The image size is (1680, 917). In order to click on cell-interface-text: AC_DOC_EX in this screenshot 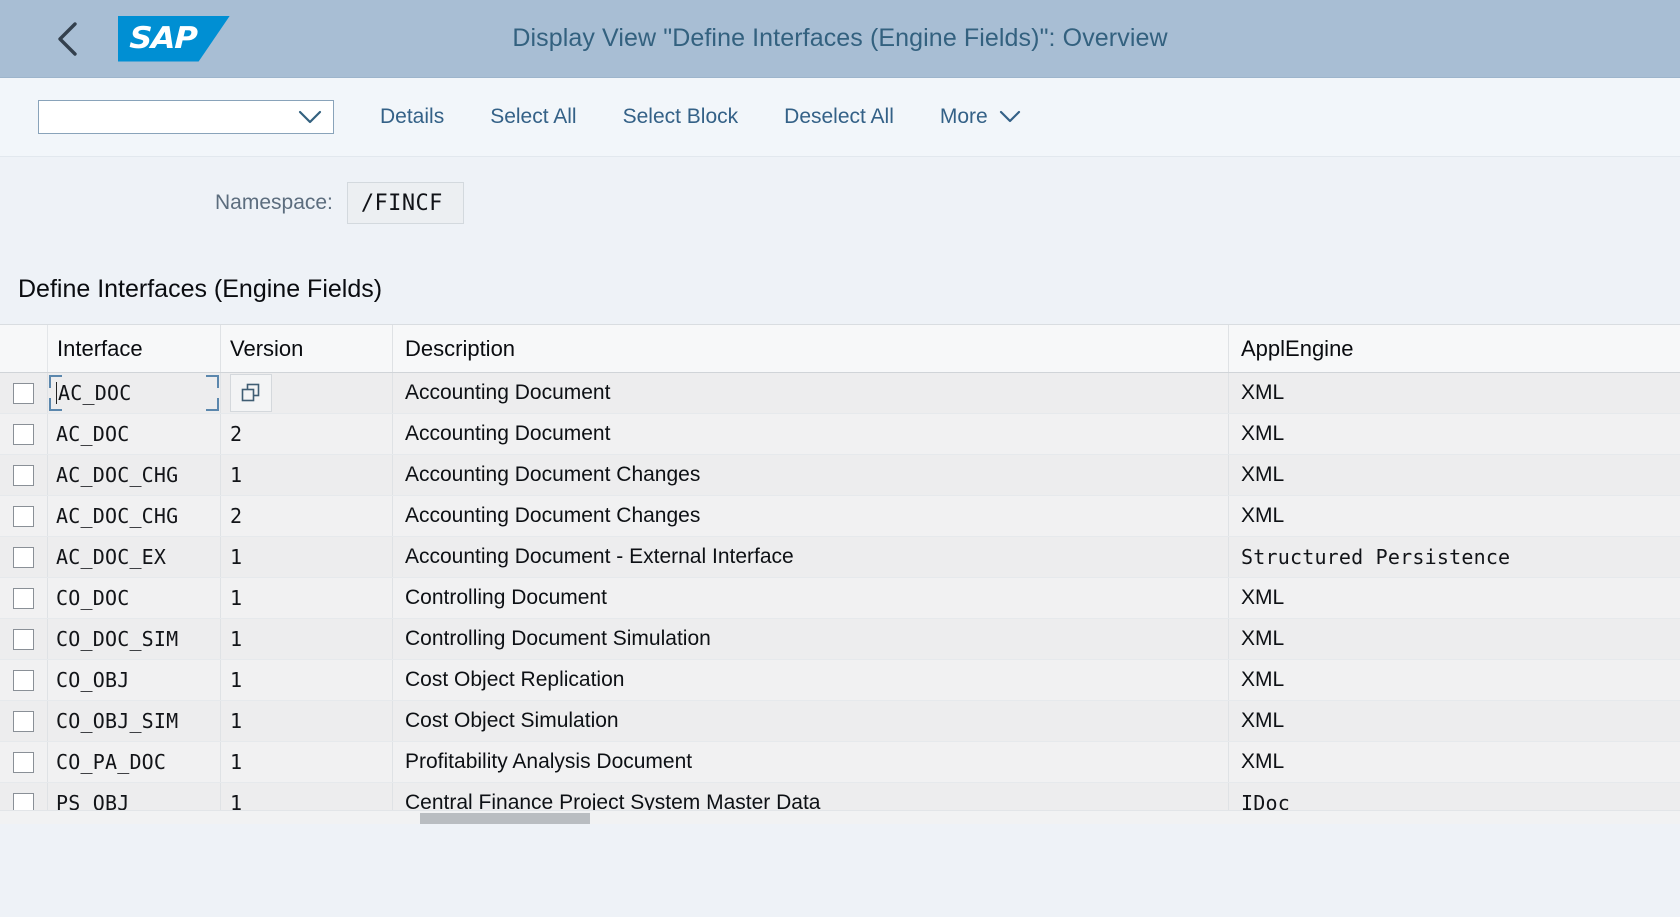, I will do `click(111, 557)`.